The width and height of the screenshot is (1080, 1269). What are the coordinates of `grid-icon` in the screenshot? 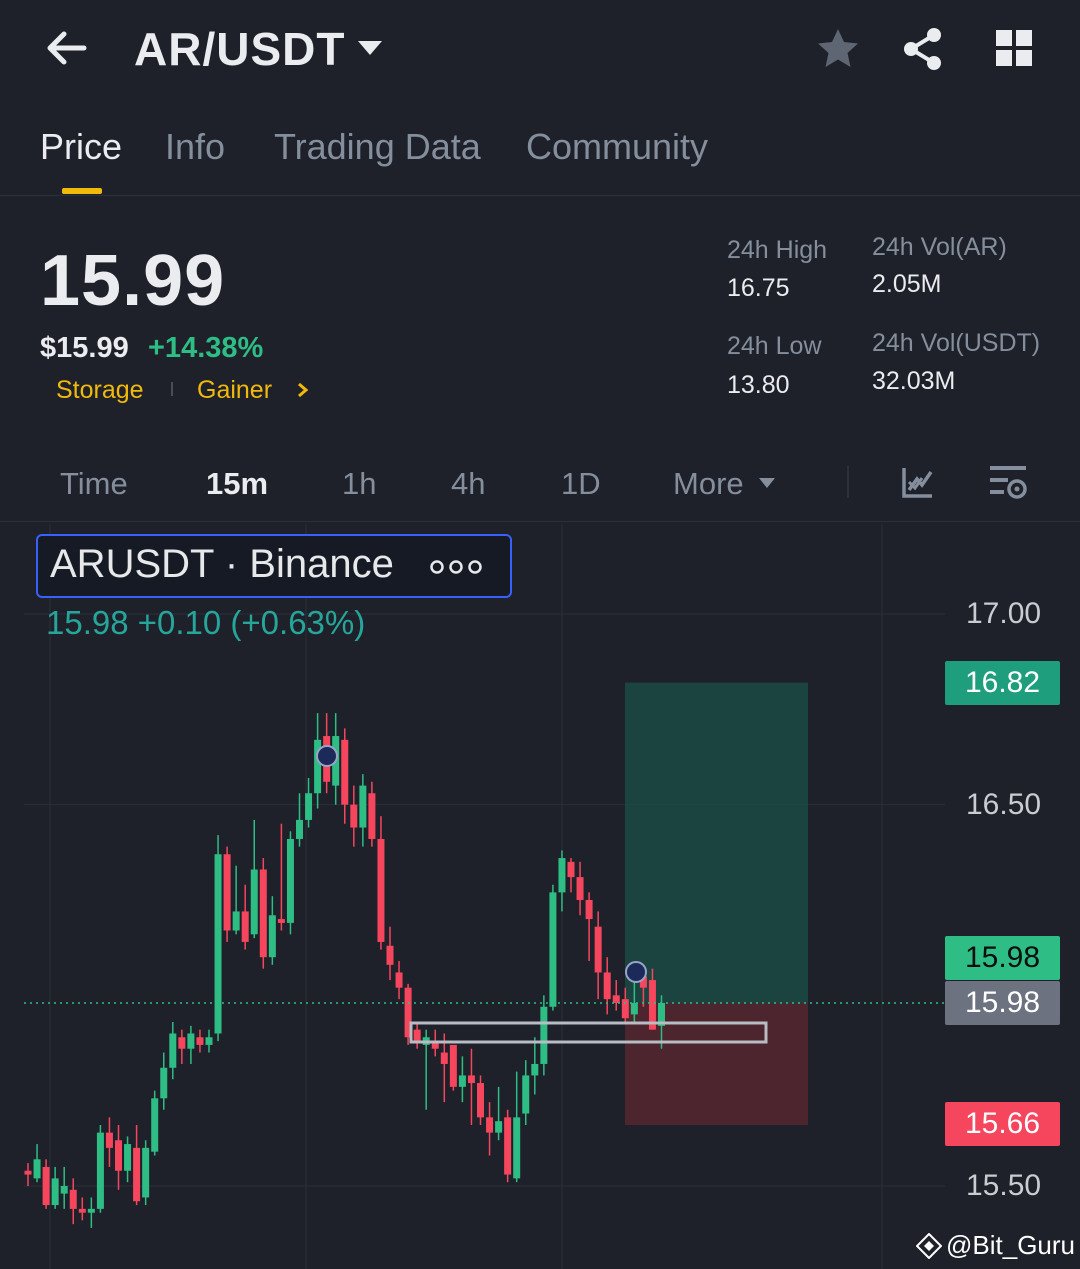 It's located at (1014, 48).